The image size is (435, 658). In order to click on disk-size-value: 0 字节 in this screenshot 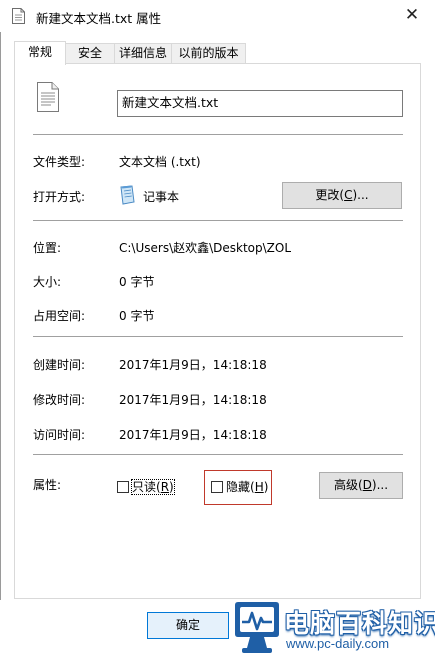, I will do `click(137, 316)`.